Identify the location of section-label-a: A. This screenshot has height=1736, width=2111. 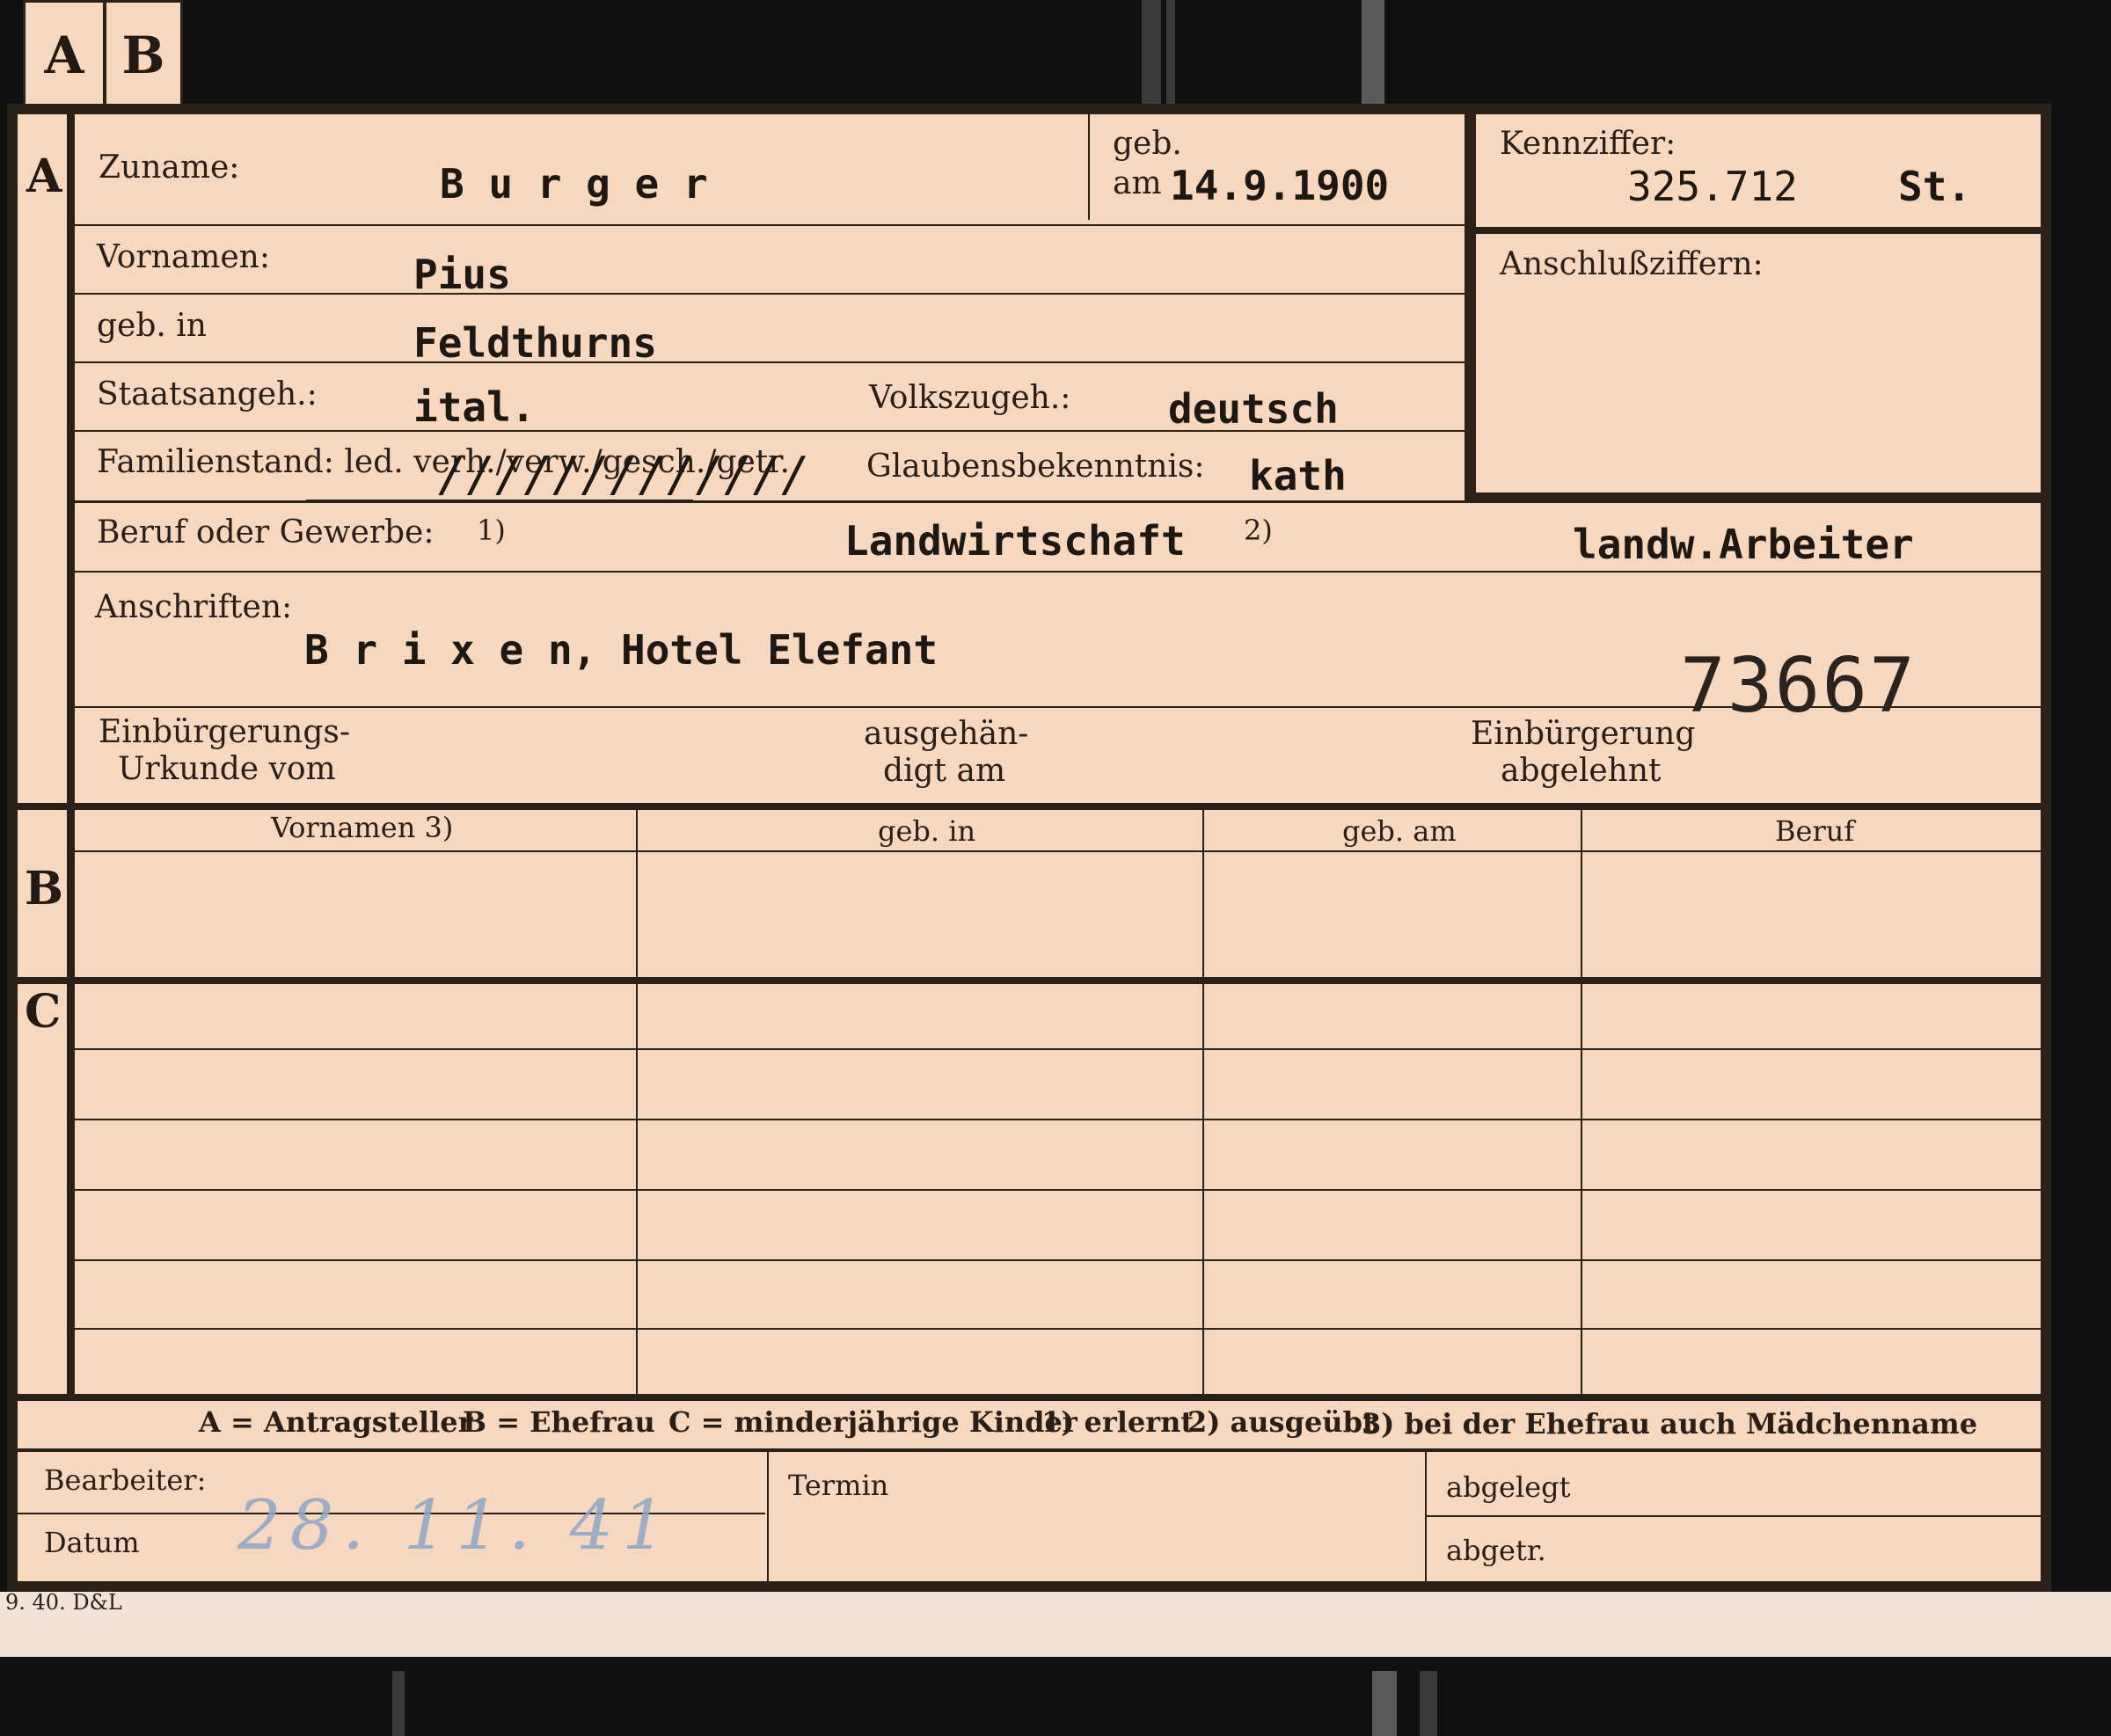
(44, 177).